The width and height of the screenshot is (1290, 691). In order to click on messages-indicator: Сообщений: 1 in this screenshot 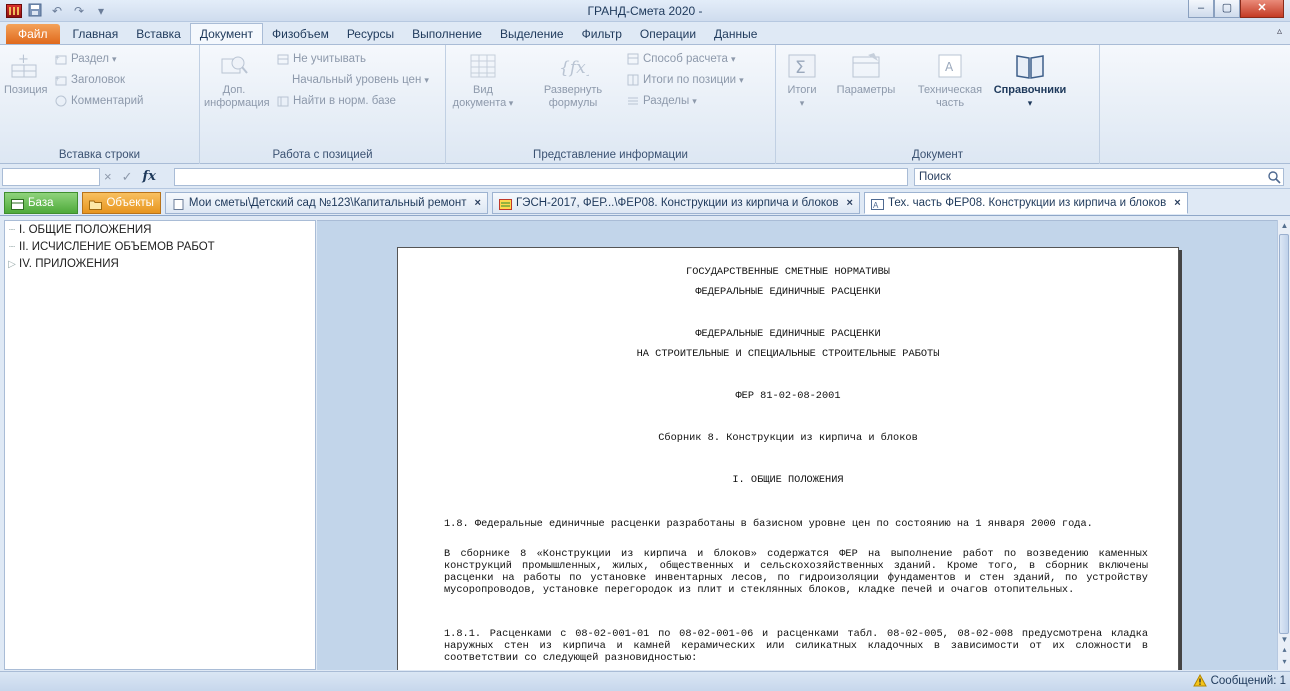, I will do `click(1239, 680)`.